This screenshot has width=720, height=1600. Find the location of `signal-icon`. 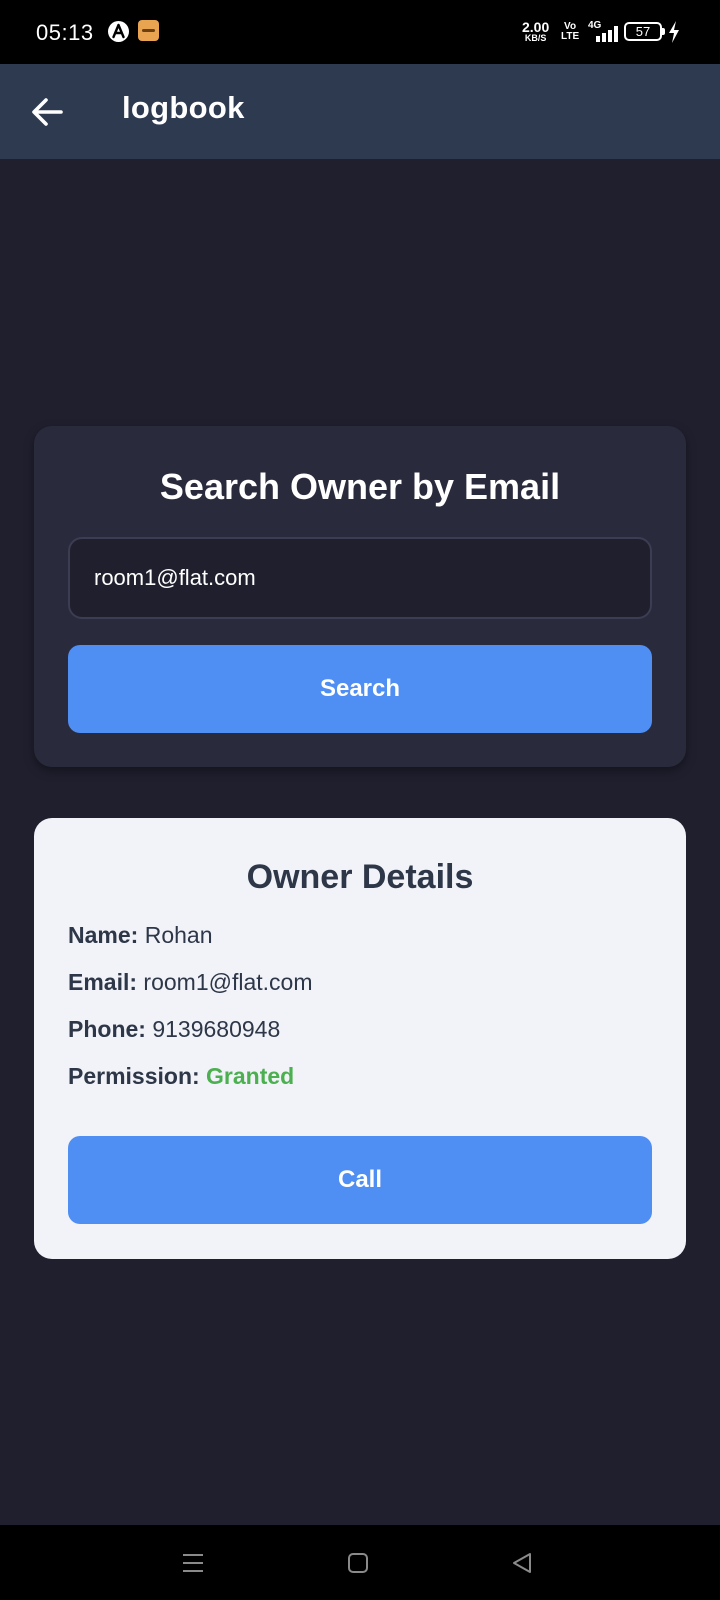

signal-icon is located at coordinates (607, 34).